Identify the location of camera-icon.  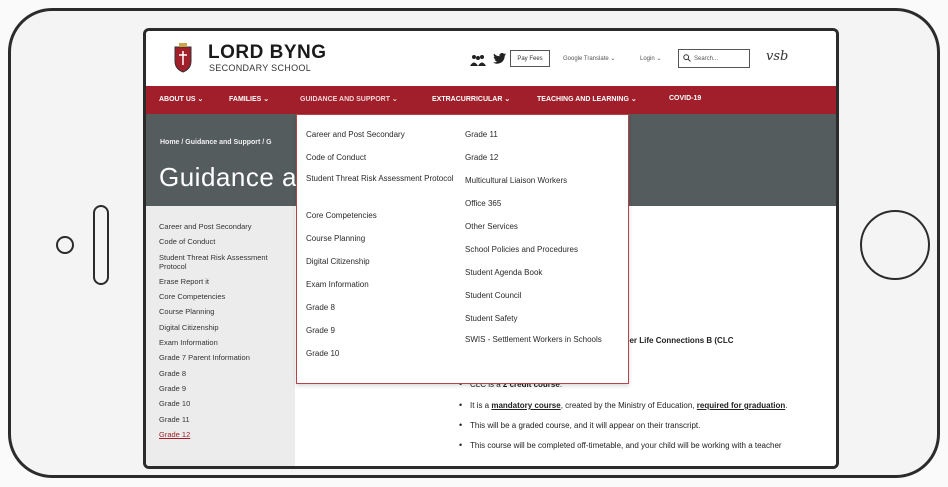
(65, 245).